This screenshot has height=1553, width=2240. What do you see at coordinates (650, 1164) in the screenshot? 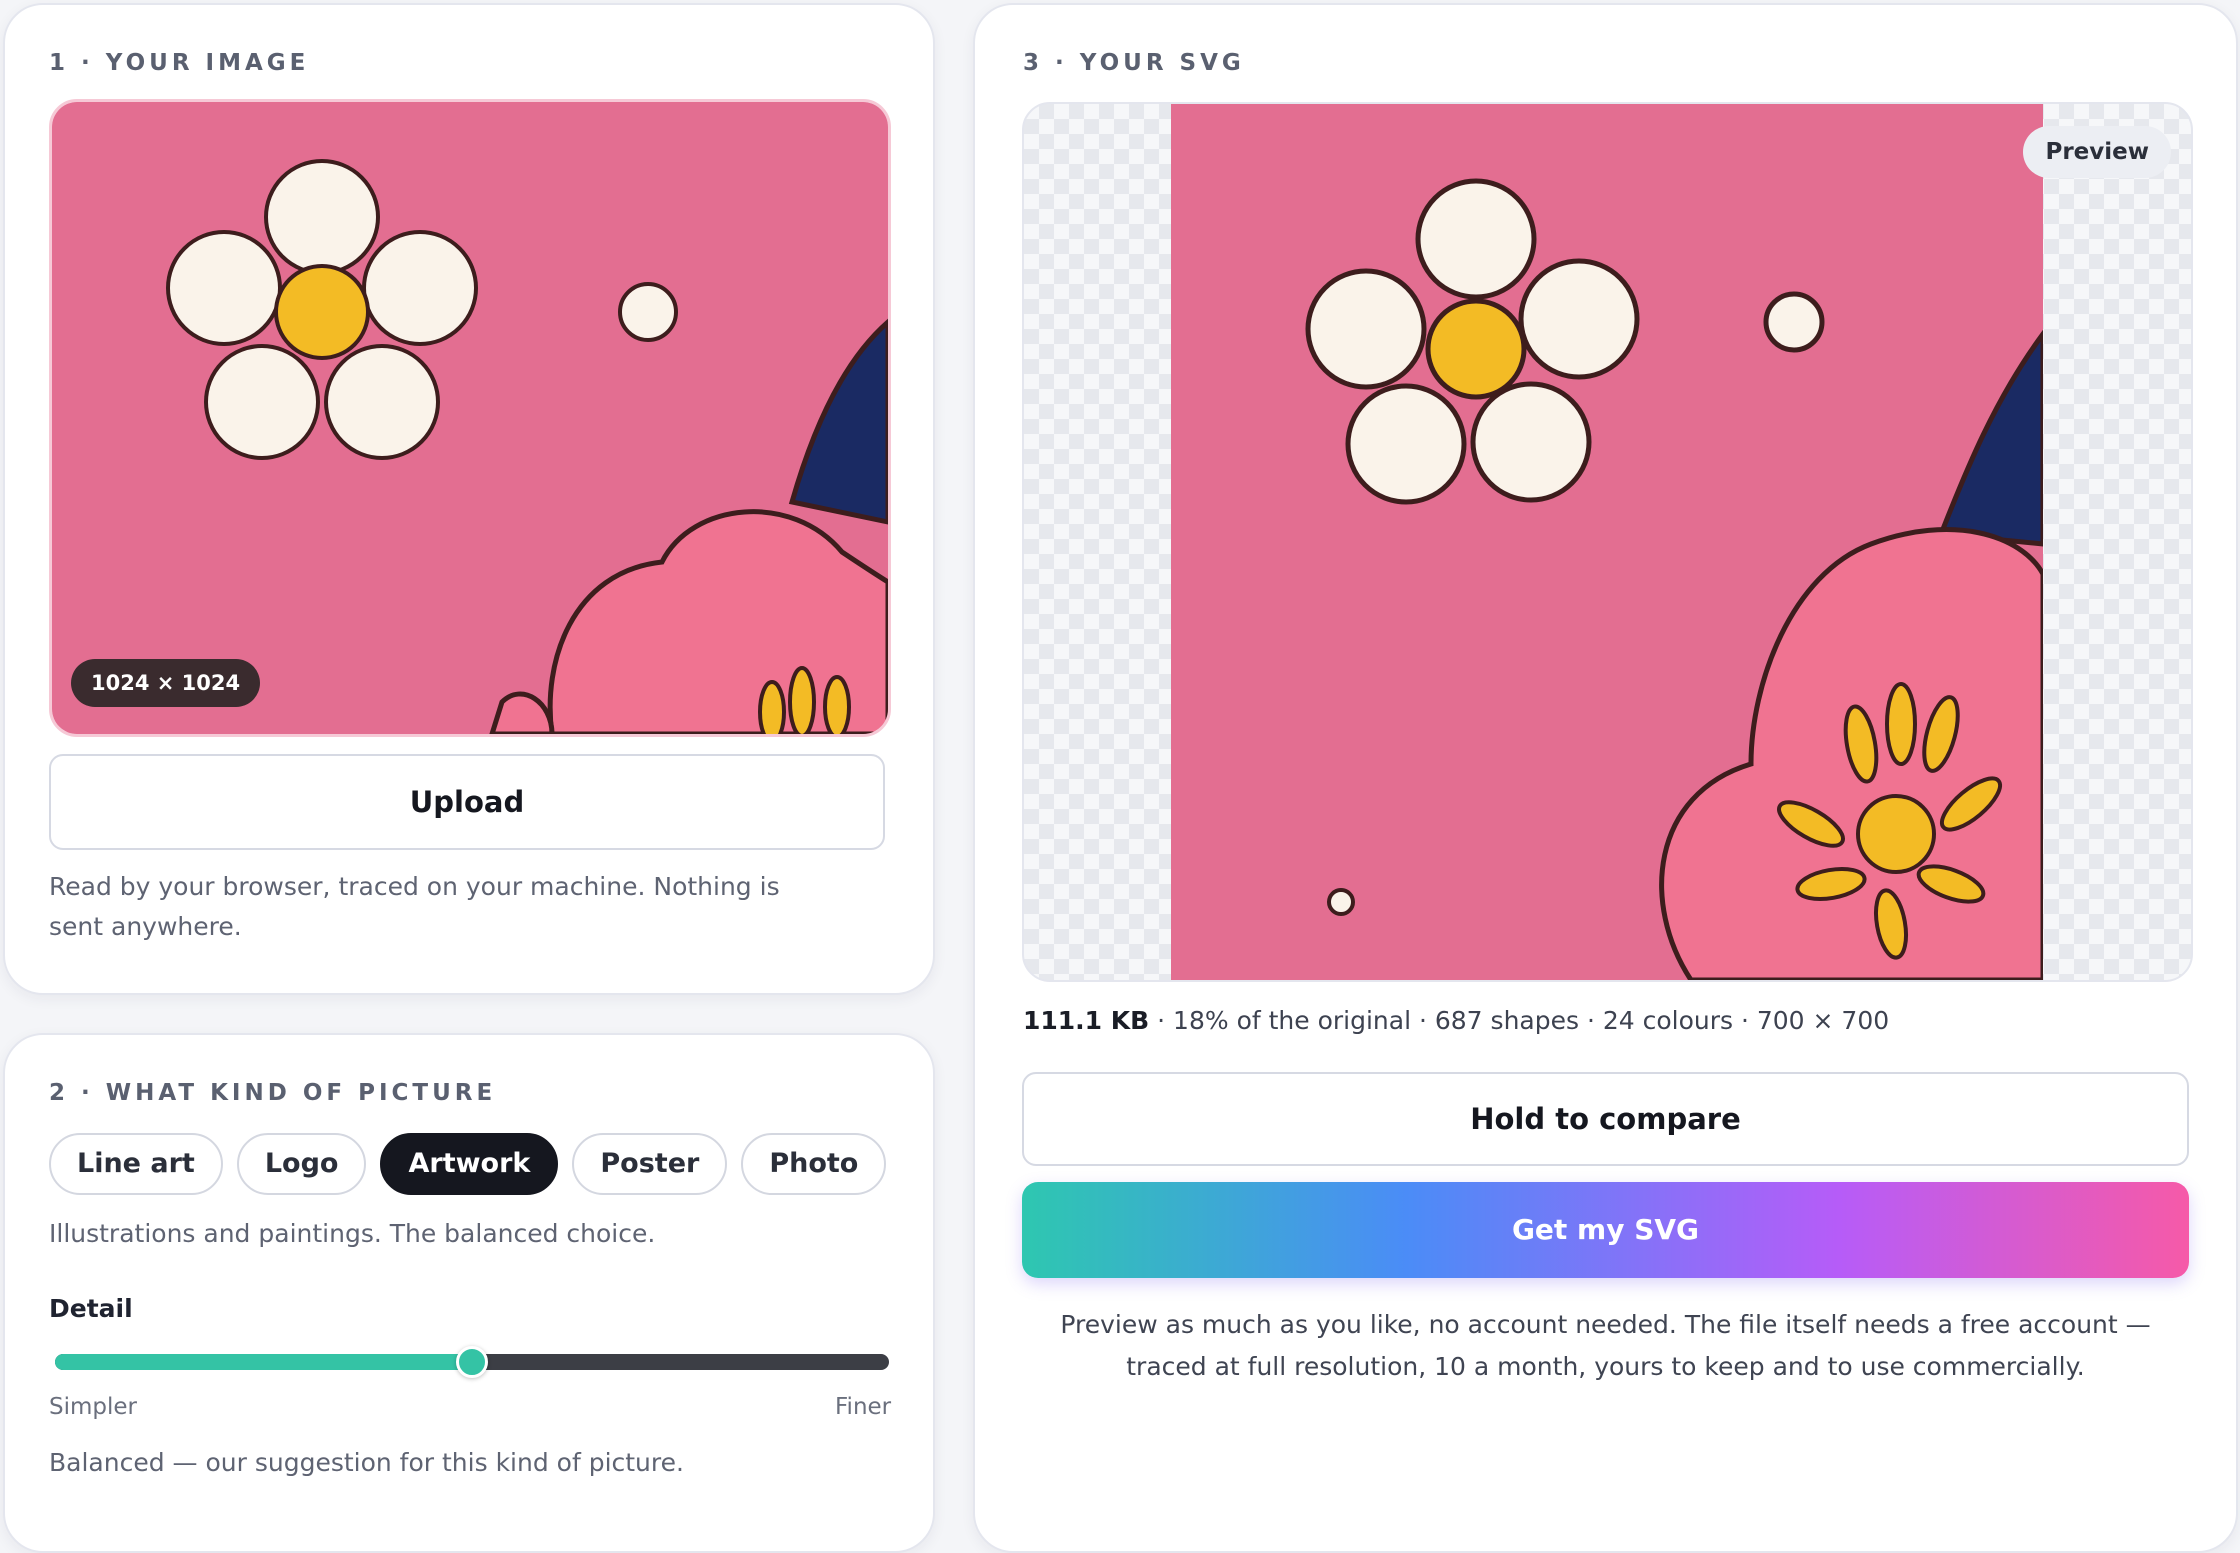
I see `kind-option-poster: Poster` at bounding box center [650, 1164].